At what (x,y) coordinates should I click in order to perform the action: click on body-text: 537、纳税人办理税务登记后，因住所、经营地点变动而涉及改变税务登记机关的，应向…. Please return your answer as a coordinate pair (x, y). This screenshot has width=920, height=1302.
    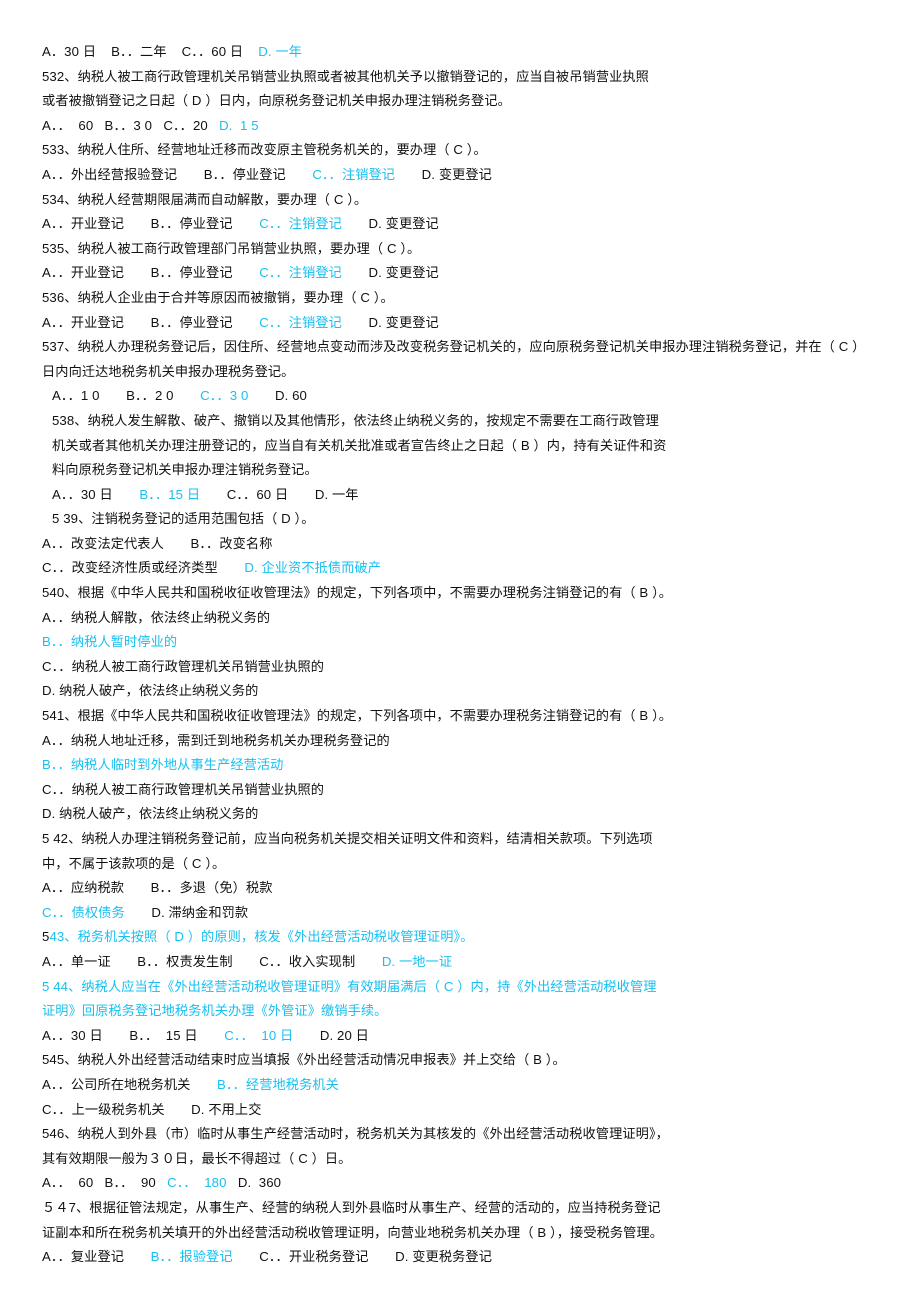
    Looking at the image, I should click on (454, 347).